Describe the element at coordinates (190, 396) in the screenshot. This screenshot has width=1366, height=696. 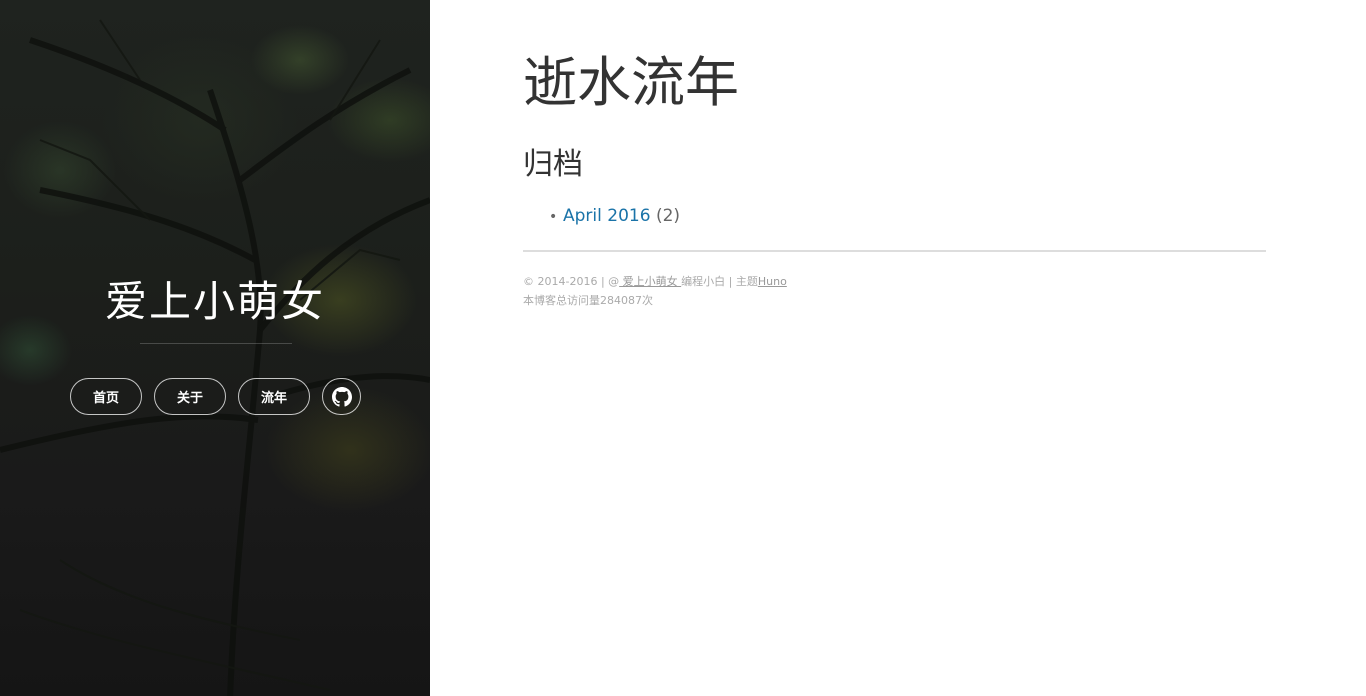
I see `nav-about-button: 关于` at that location.